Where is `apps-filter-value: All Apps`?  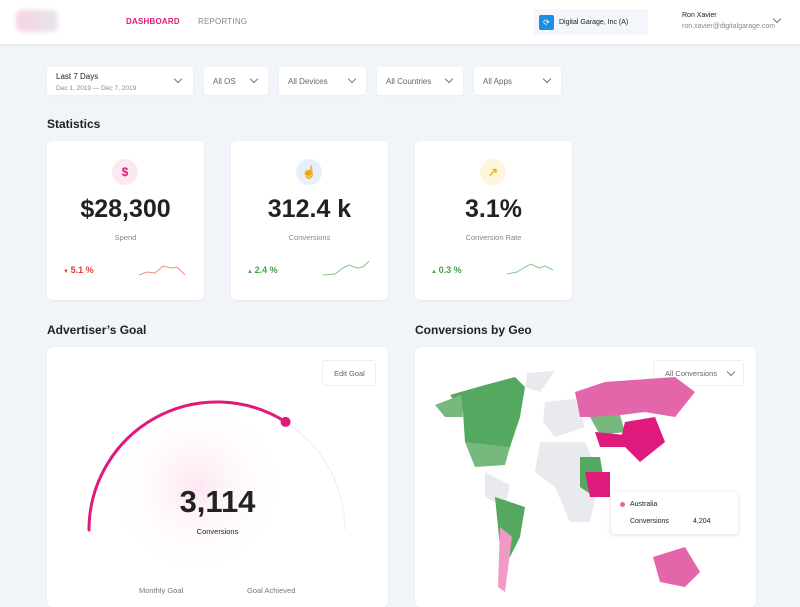
apps-filter-value: All Apps is located at coordinates (497, 81).